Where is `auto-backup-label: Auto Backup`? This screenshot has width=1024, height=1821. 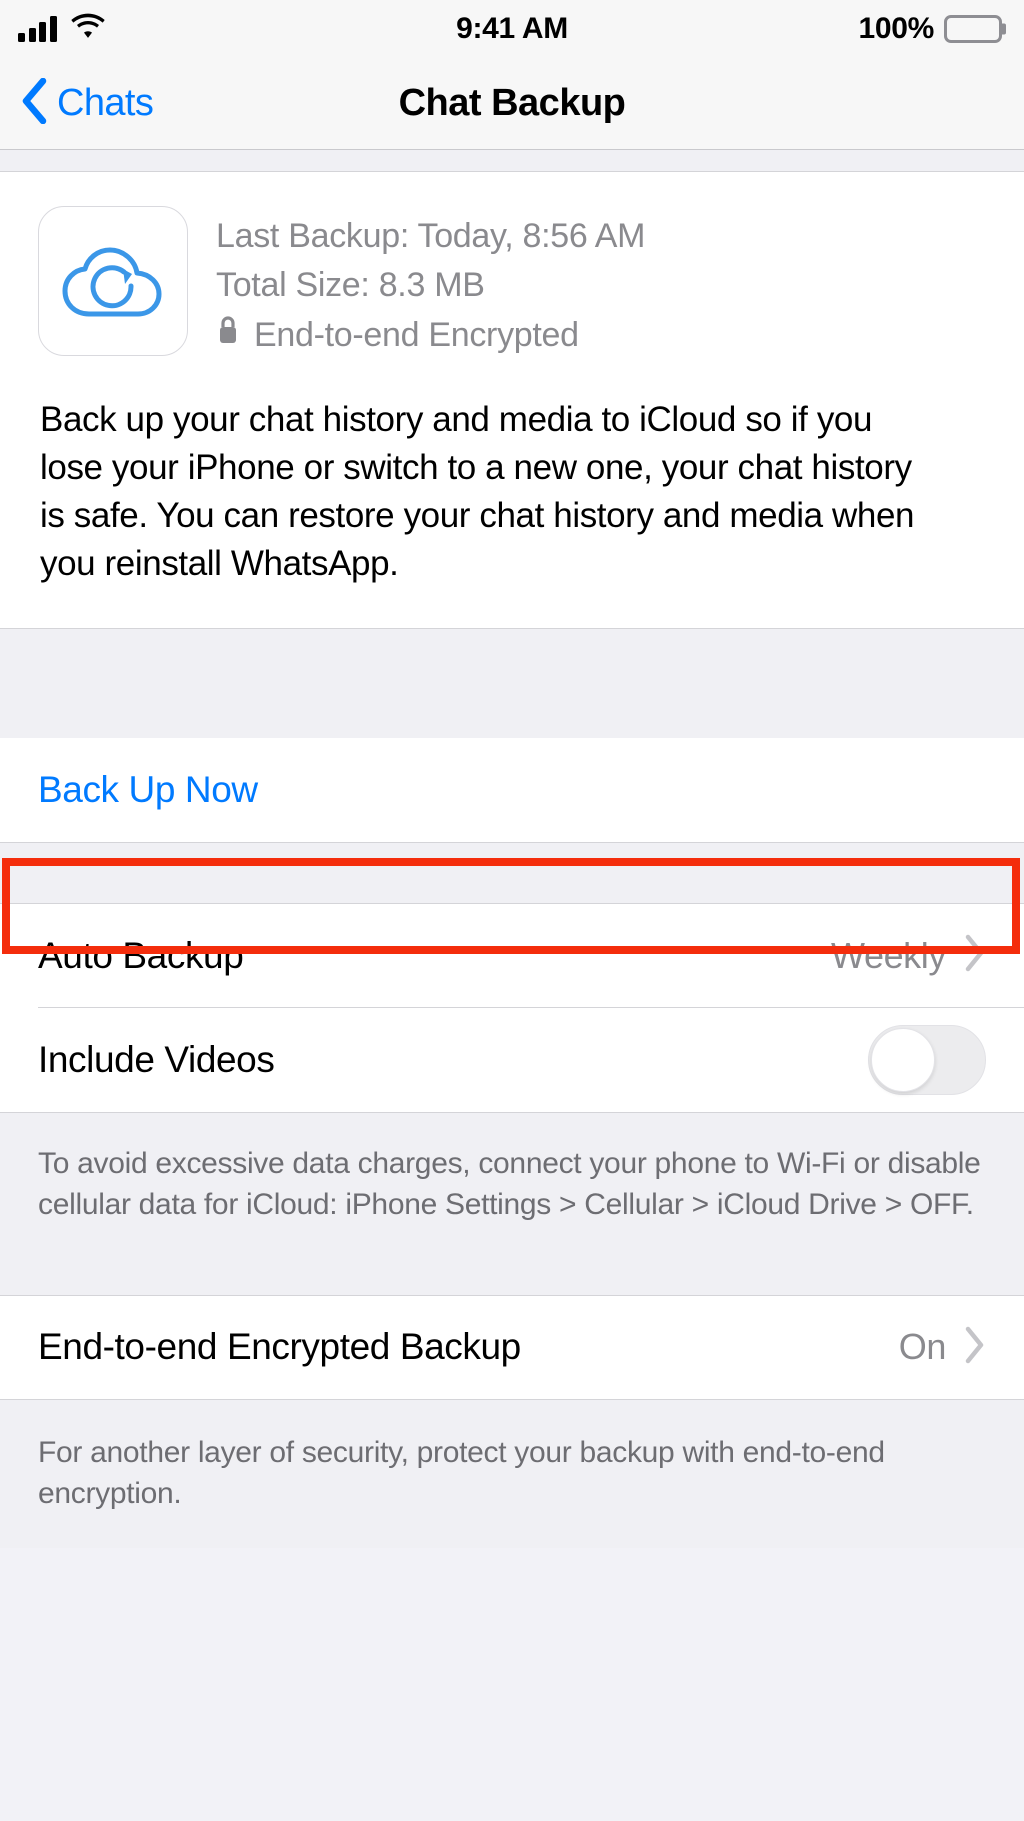 auto-backup-label: Auto Backup is located at coordinates (141, 955).